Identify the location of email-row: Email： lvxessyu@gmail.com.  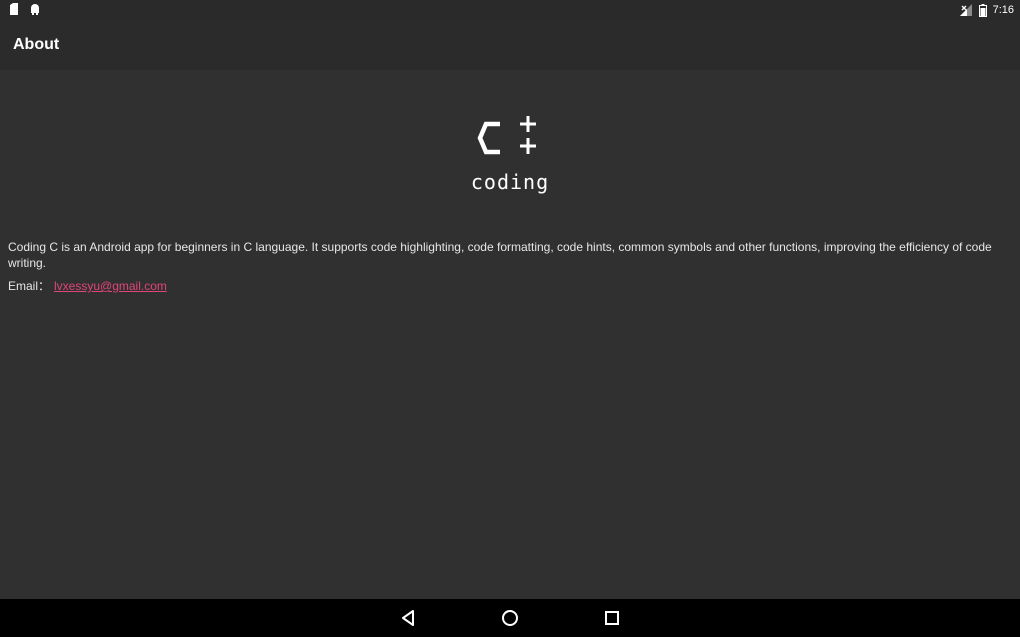
(87, 286).